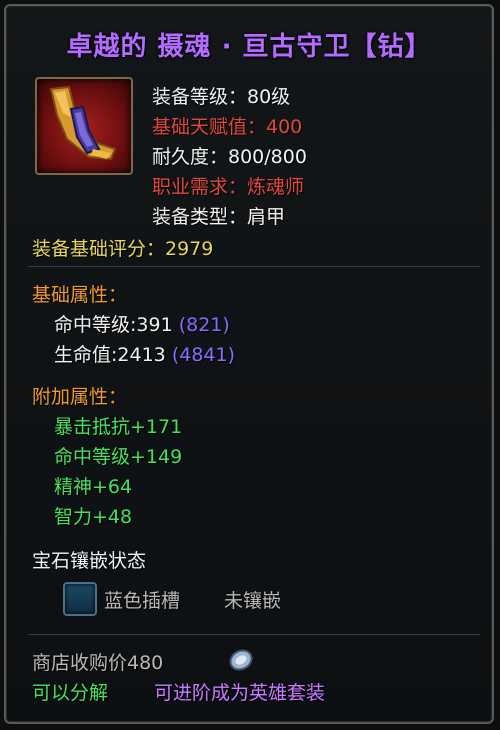 This screenshot has height=730, width=500. Describe the element at coordinates (70, 693) in the screenshot. I see `decompose-note: 可以分解` at that location.